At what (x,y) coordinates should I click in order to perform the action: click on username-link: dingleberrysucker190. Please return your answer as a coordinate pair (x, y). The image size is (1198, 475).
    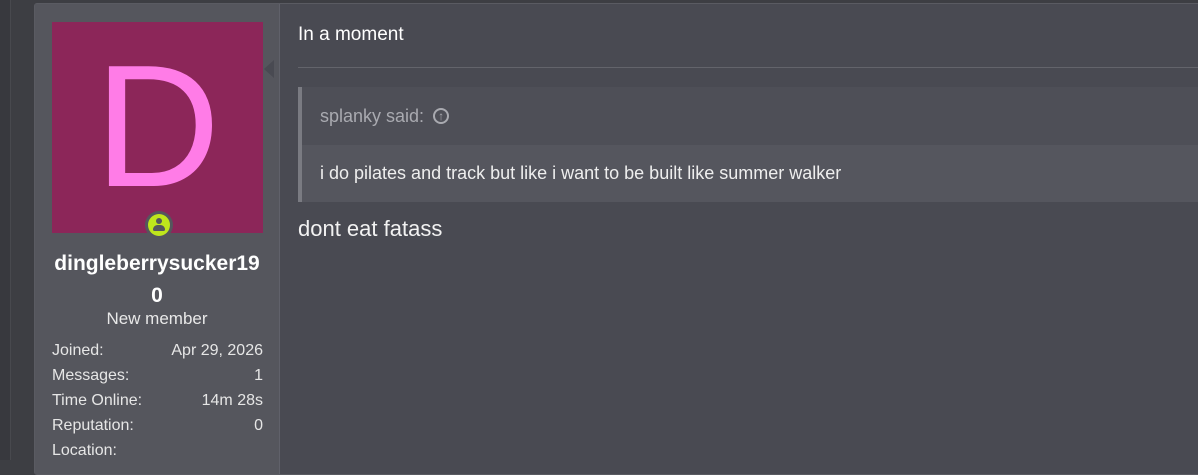
    Looking at the image, I should click on (157, 280).